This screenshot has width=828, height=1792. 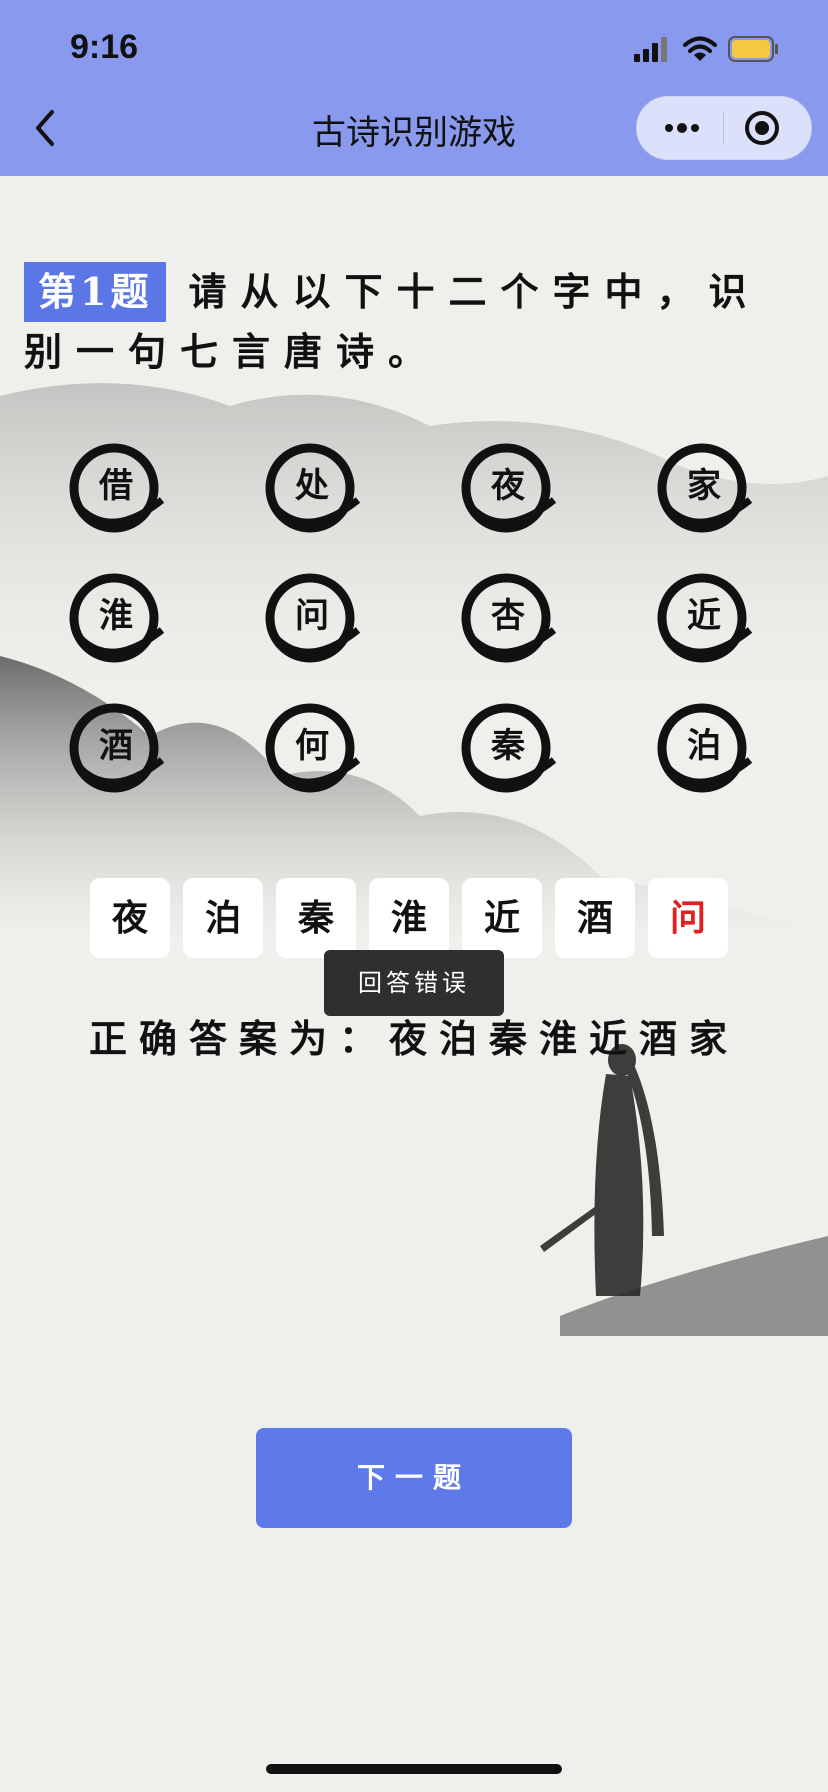 I want to click on question-text: 第1题 请从以下十二个字中，识别一句七言唐诗。, so click(x=414, y=322).